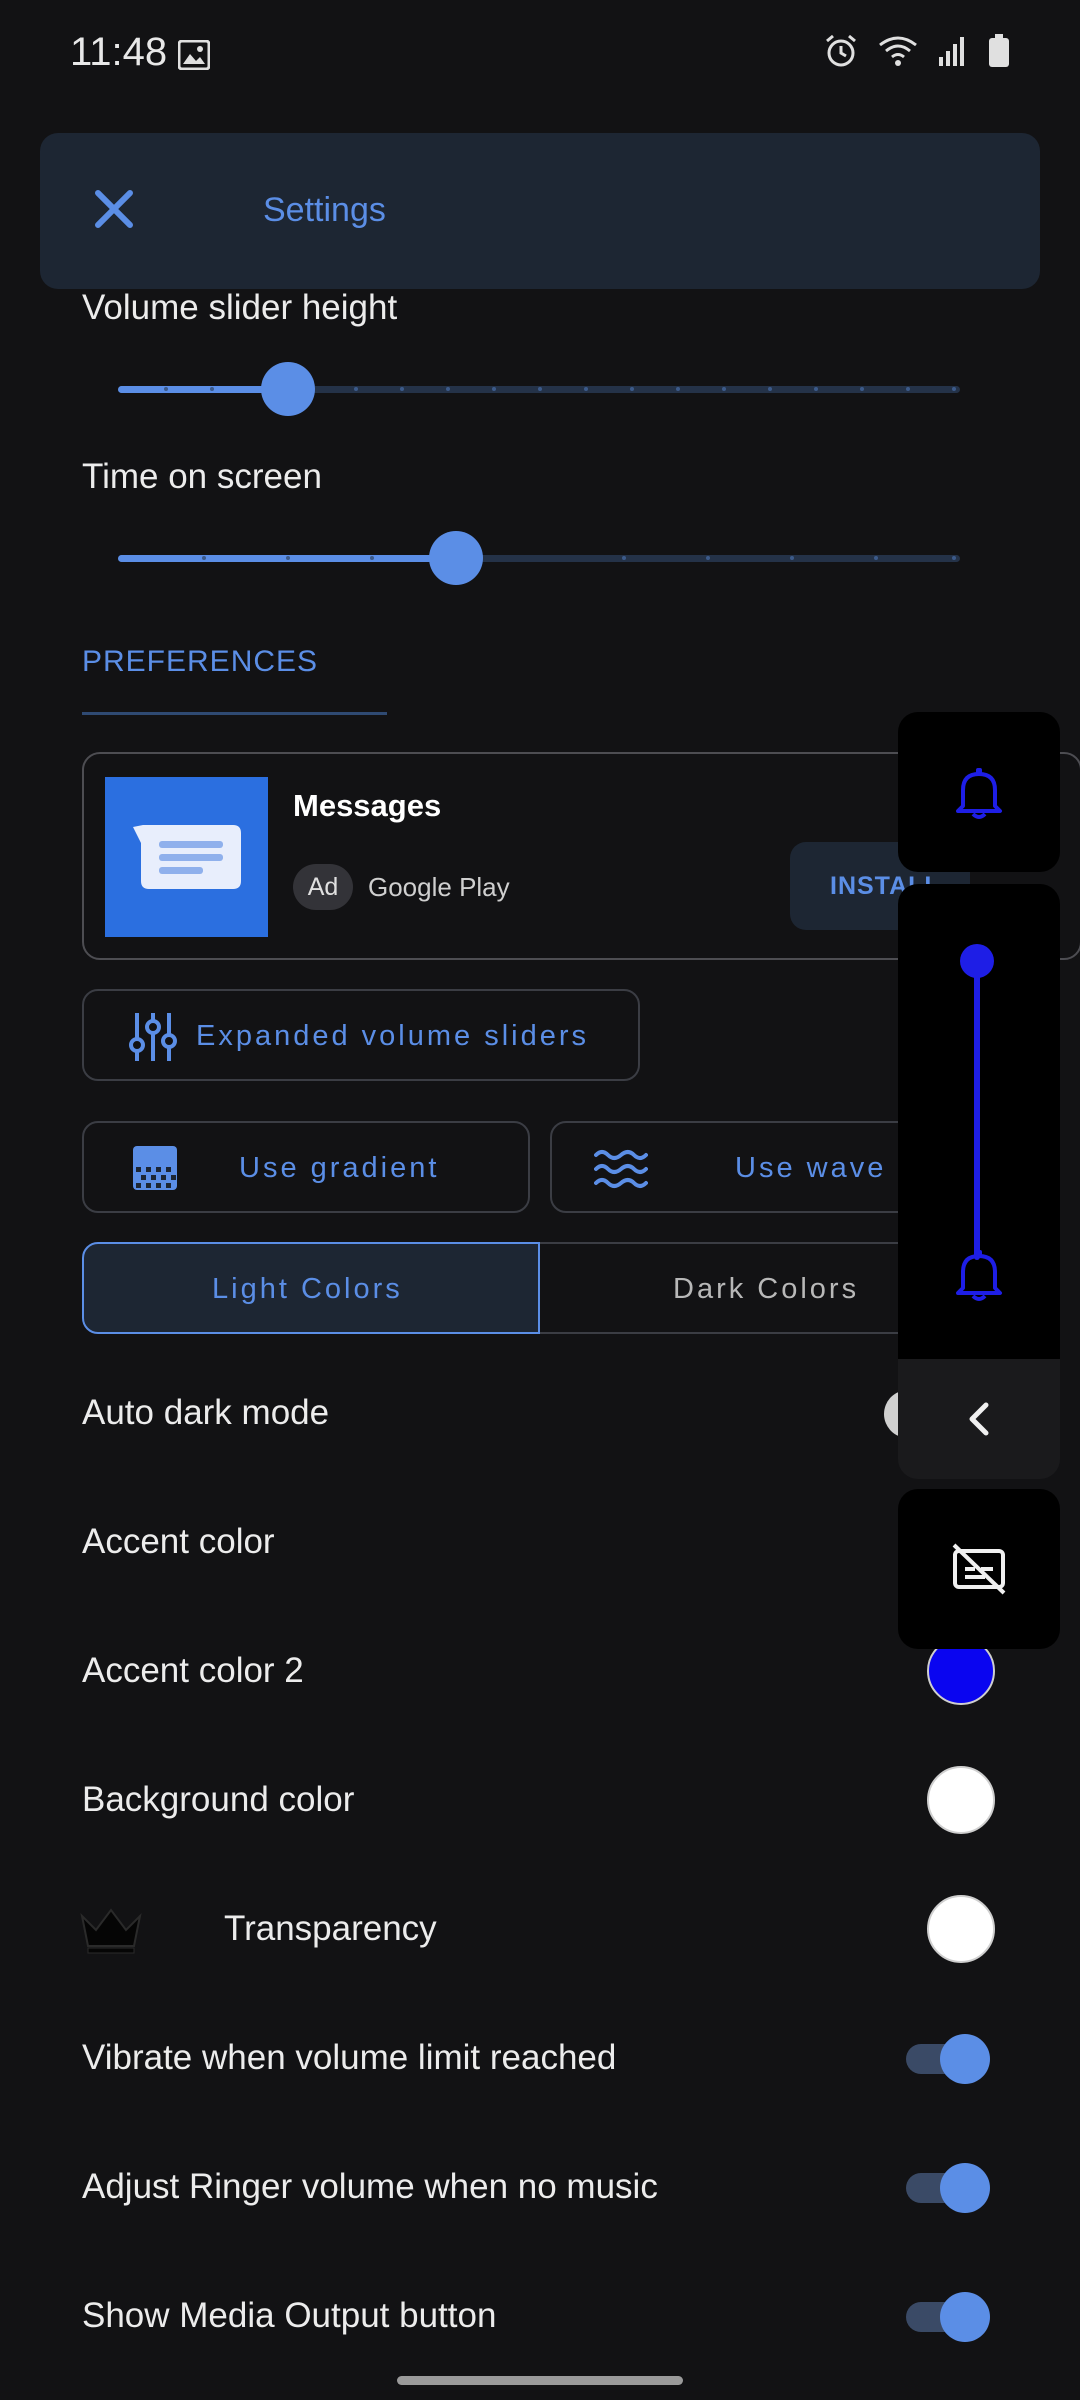 Image resolution: width=1080 pixels, height=2400 pixels. What do you see at coordinates (977, 961) in the screenshot?
I see `overlay-volume-thumb` at bounding box center [977, 961].